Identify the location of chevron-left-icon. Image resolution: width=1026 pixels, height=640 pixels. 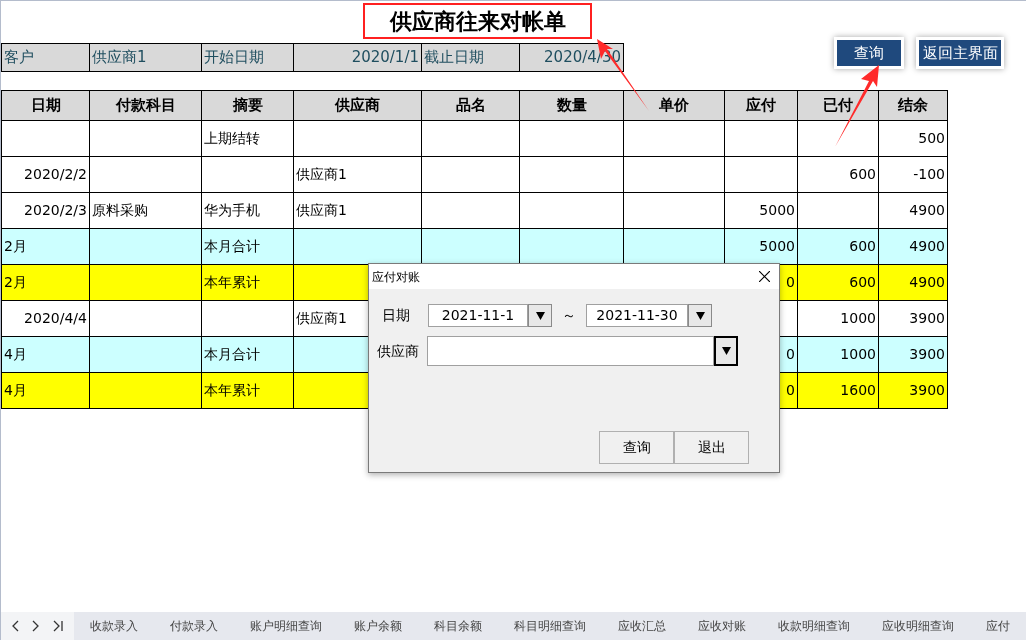
(15, 626).